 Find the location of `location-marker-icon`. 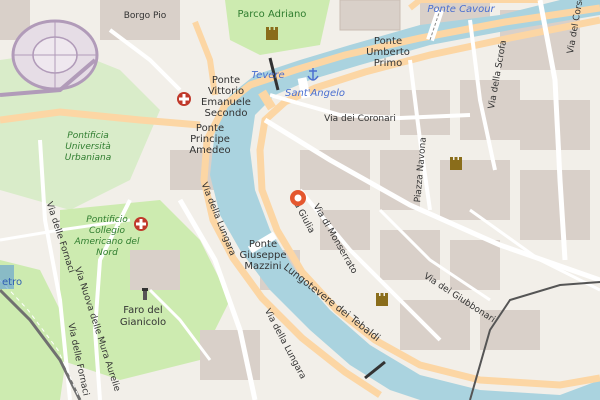

location-marker-icon is located at coordinates (298, 198).